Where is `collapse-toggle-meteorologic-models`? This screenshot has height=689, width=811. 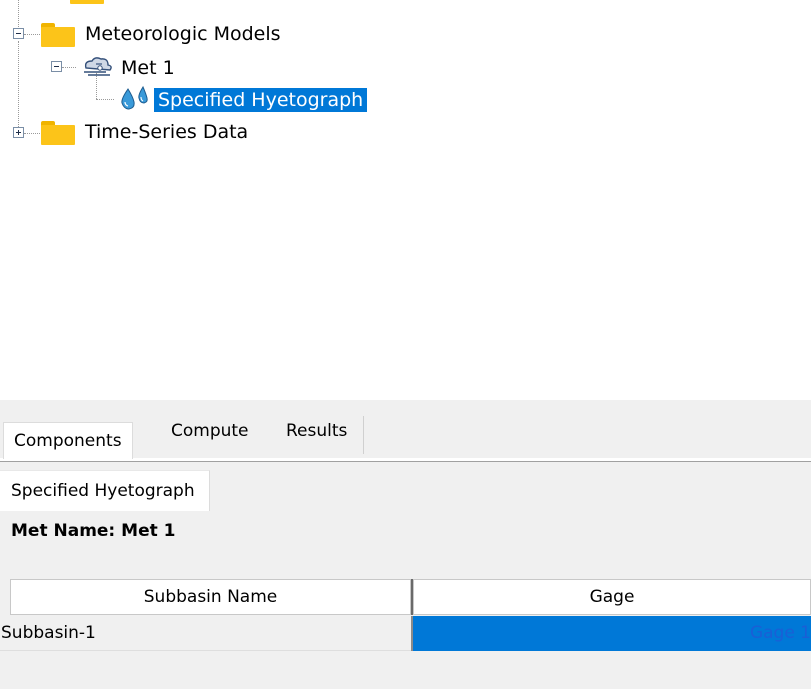
collapse-toggle-meteorologic-models is located at coordinates (18, 33).